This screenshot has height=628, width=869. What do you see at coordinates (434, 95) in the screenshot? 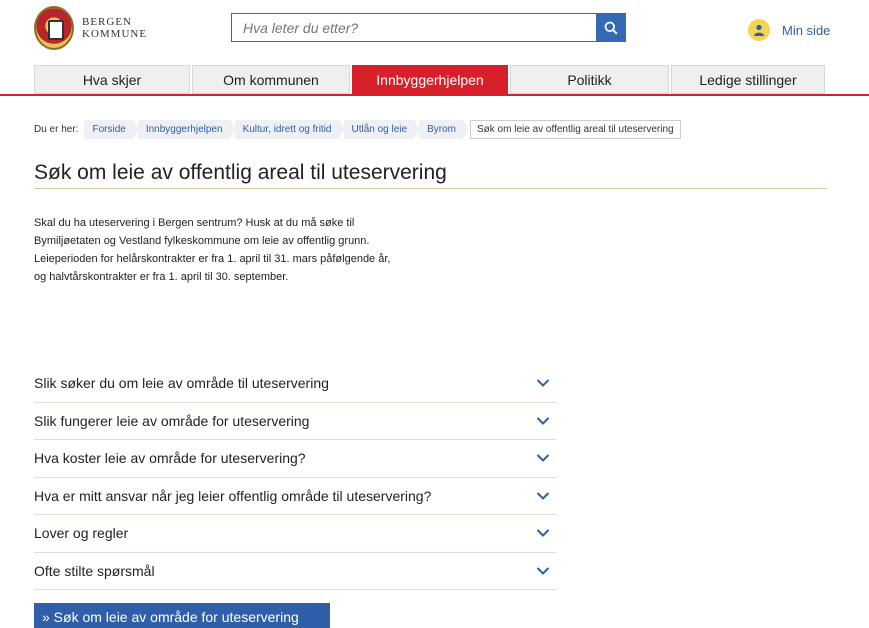
I see `nav-divider` at bounding box center [434, 95].